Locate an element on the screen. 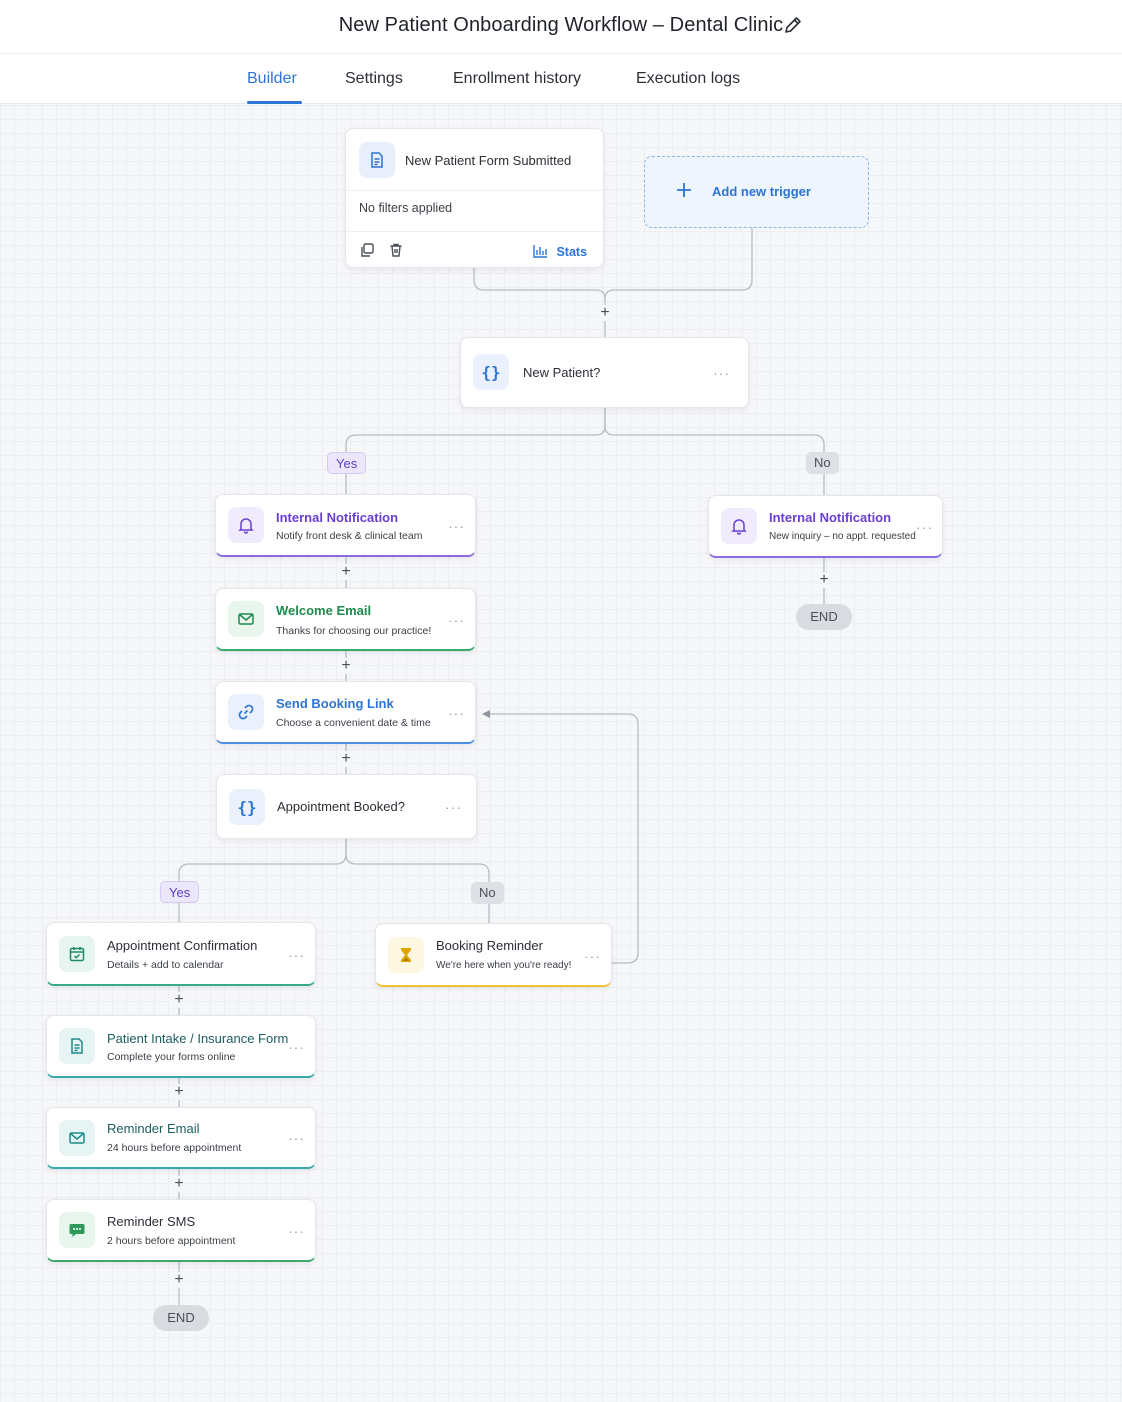 The height and width of the screenshot is (1402, 1122). node-title: Booking Reminder is located at coordinates (489, 945).